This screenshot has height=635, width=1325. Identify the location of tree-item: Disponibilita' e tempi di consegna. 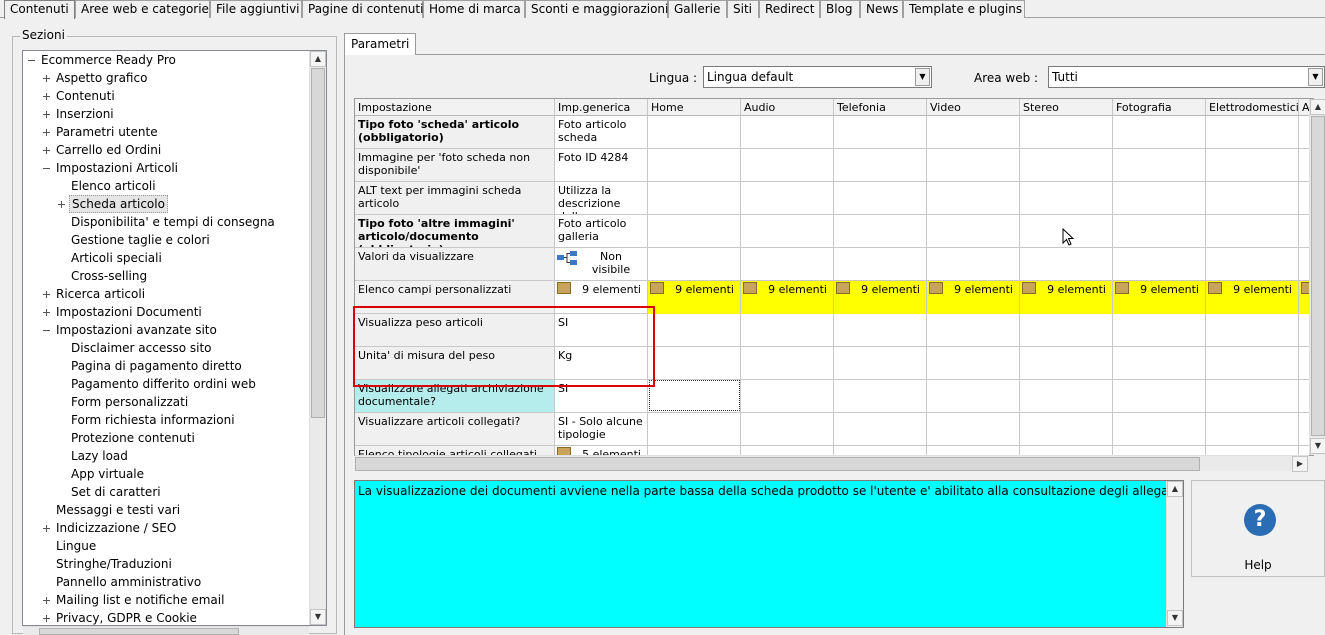
(166, 222).